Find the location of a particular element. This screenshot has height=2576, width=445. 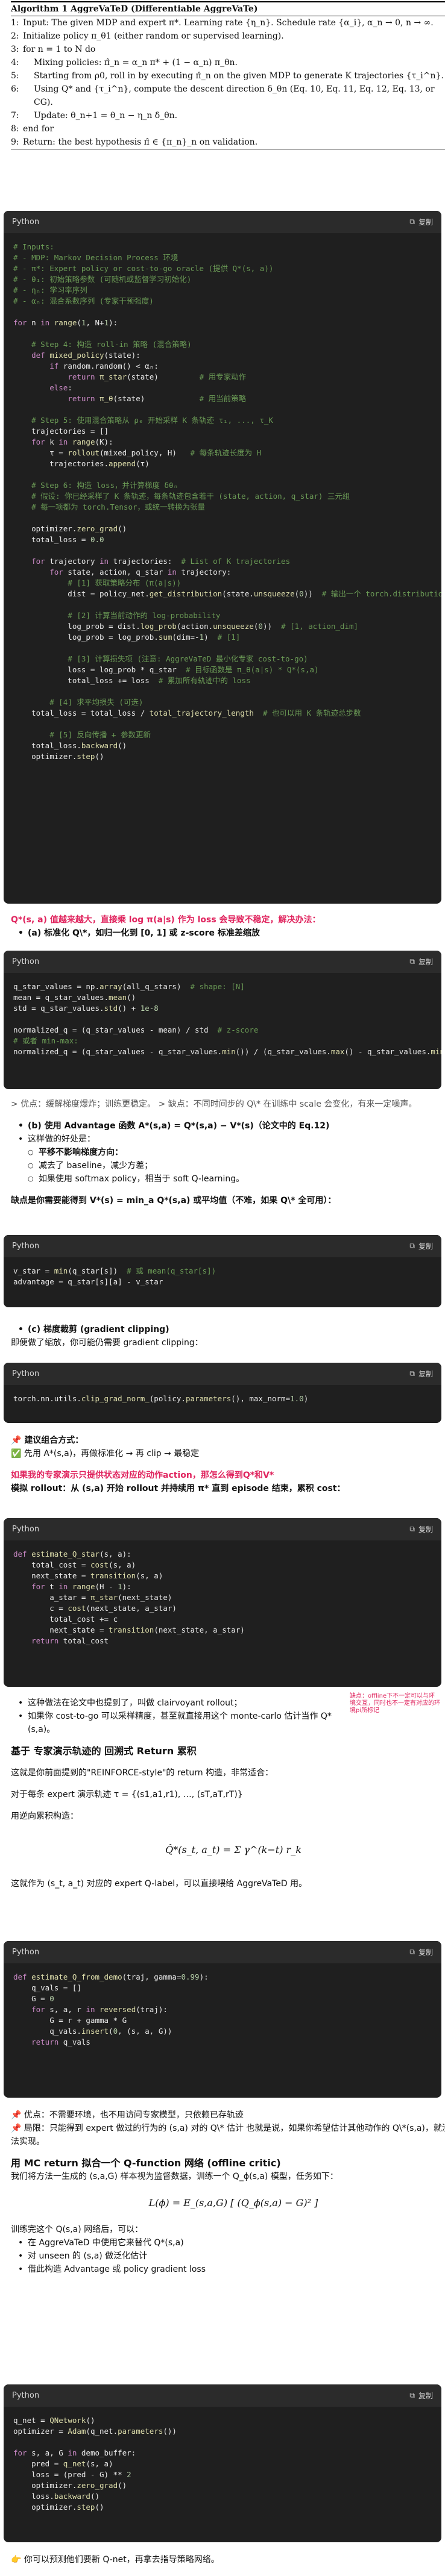

bullet-item: 对 unseen 的 (s,a) 做泛化估计 is located at coordinates (228, 2256).